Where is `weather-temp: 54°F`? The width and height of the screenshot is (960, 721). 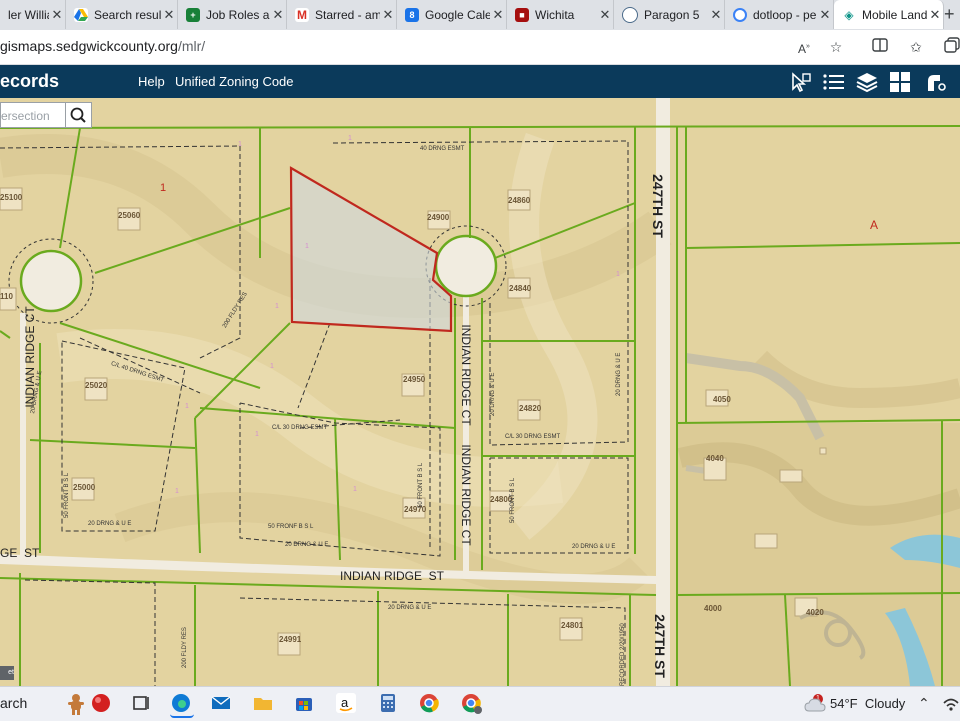 weather-temp: 54°F is located at coordinates (844, 703).